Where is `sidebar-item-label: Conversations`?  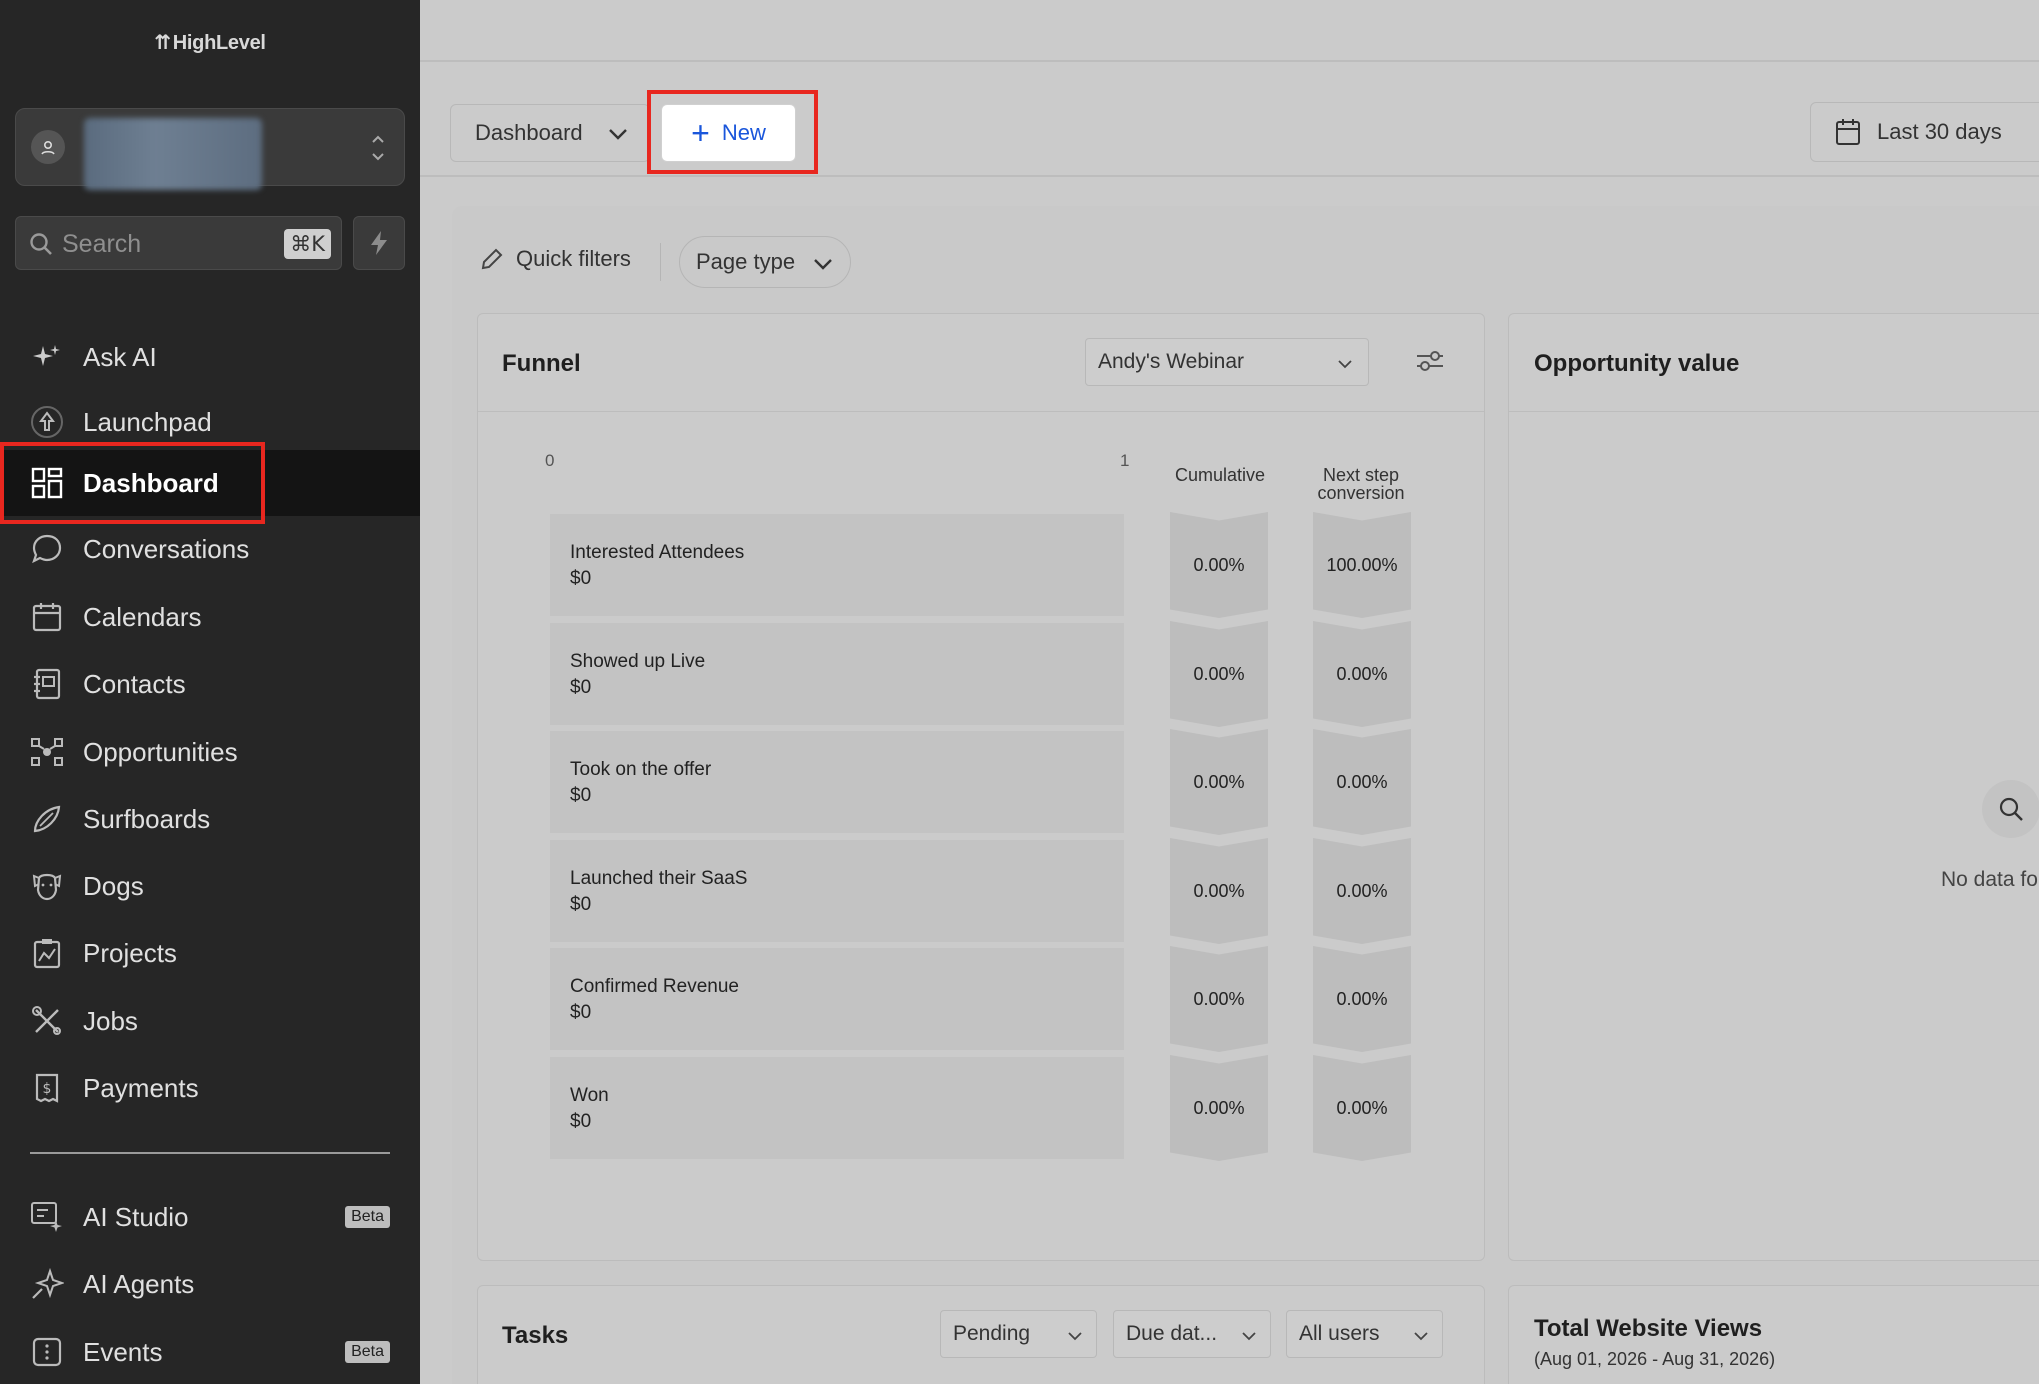 sidebar-item-label: Conversations is located at coordinates (166, 548).